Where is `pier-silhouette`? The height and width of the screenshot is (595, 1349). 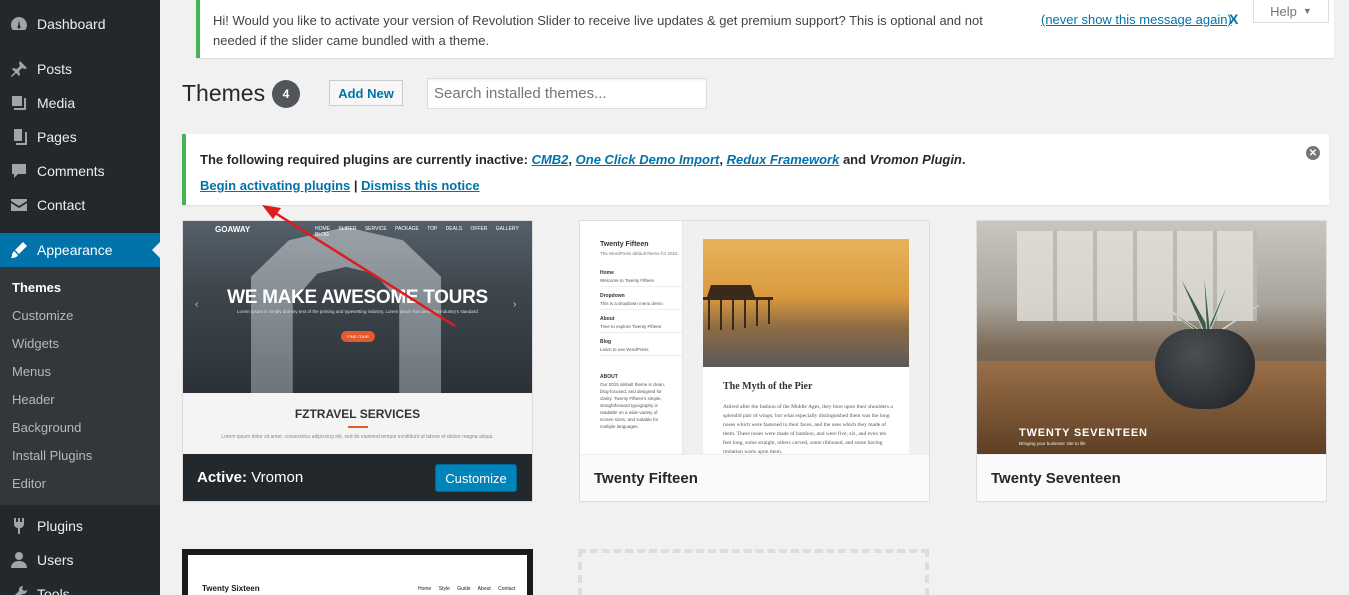 pier-silhouette is located at coordinates (738, 307).